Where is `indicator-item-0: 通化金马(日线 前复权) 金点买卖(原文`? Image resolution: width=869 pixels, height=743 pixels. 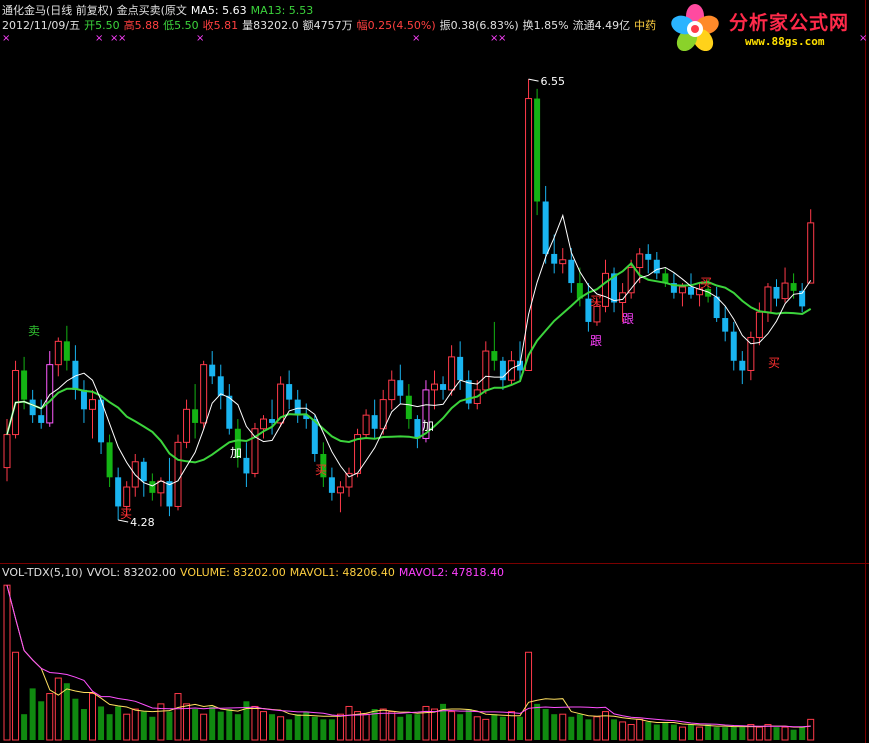 indicator-item-0: 通化金马(日线 前复权) 金点买卖(原文 is located at coordinates (94, 10).